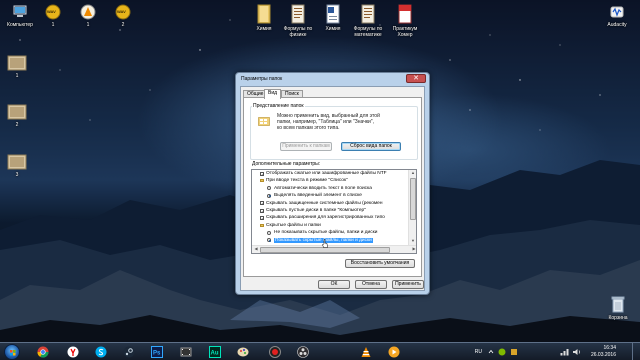 The image size is (640, 360). I want to click on taskbar-vlc, so click(366, 352).